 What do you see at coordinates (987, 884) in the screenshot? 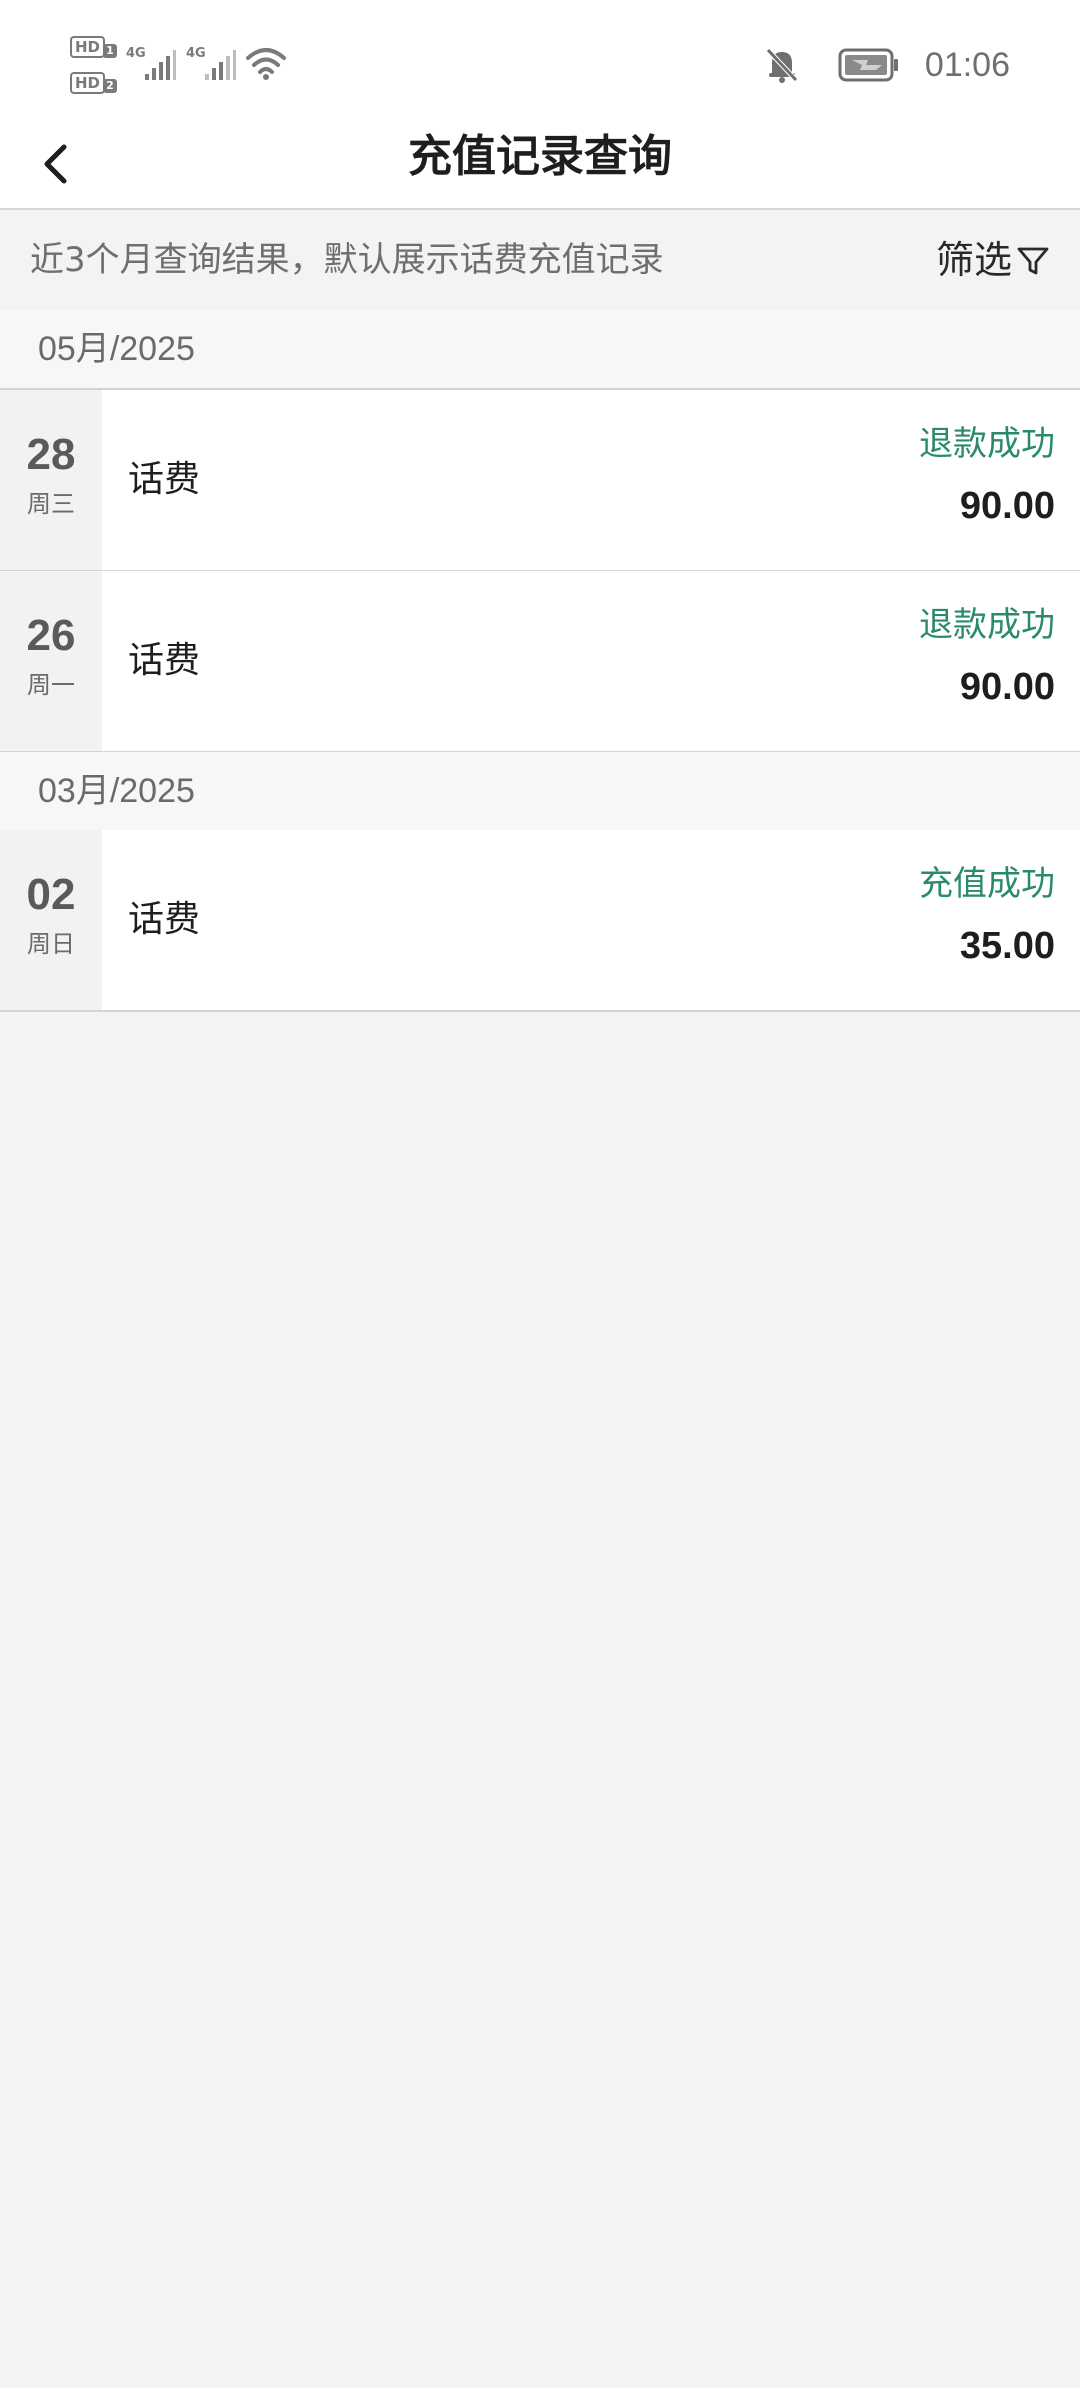
I see `record-status: 充值成功` at bounding box center [987, 884].